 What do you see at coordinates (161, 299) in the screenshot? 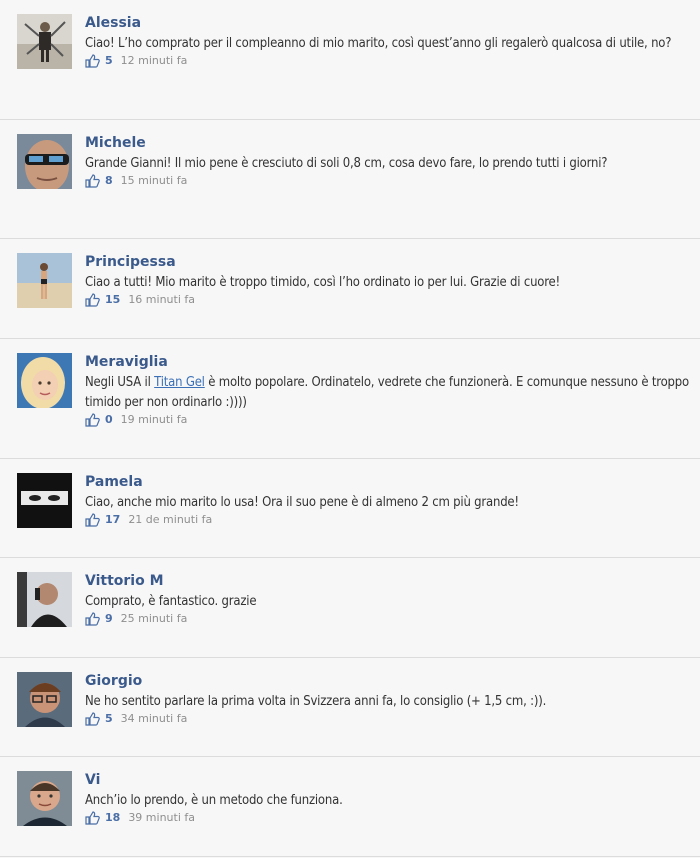
I see `comment-time: 16 minuti fa` at bounding box center [161, 299].